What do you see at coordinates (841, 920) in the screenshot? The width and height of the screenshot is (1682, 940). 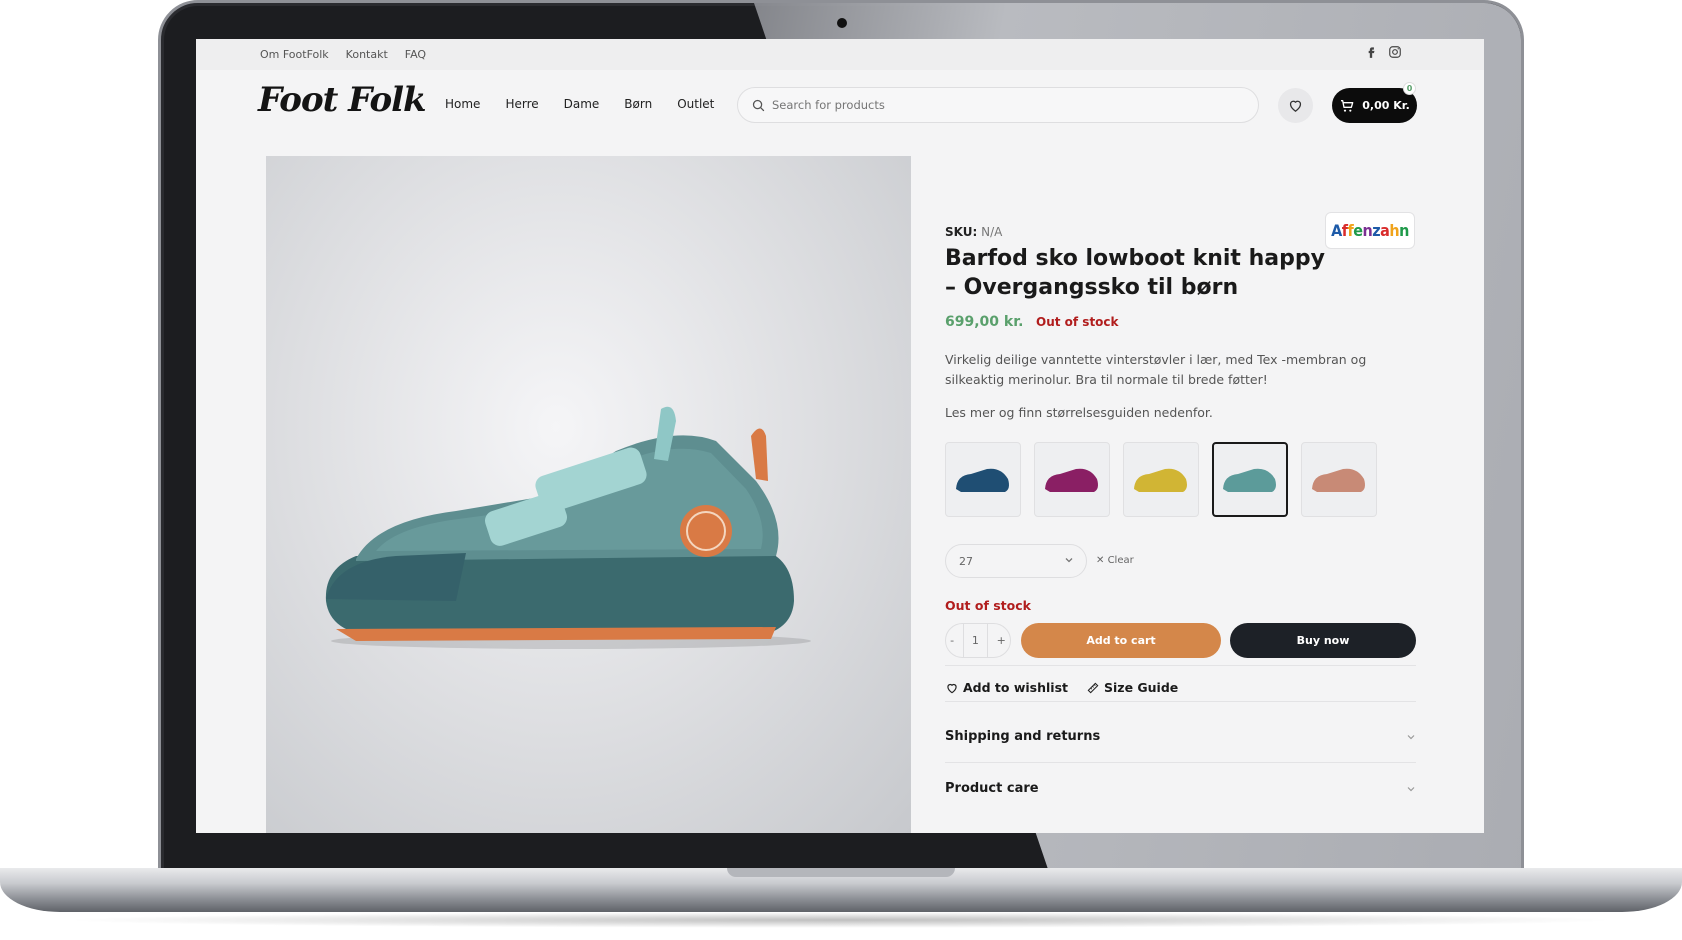 I see `laptop-shadow` at bounding box center [841, 920].